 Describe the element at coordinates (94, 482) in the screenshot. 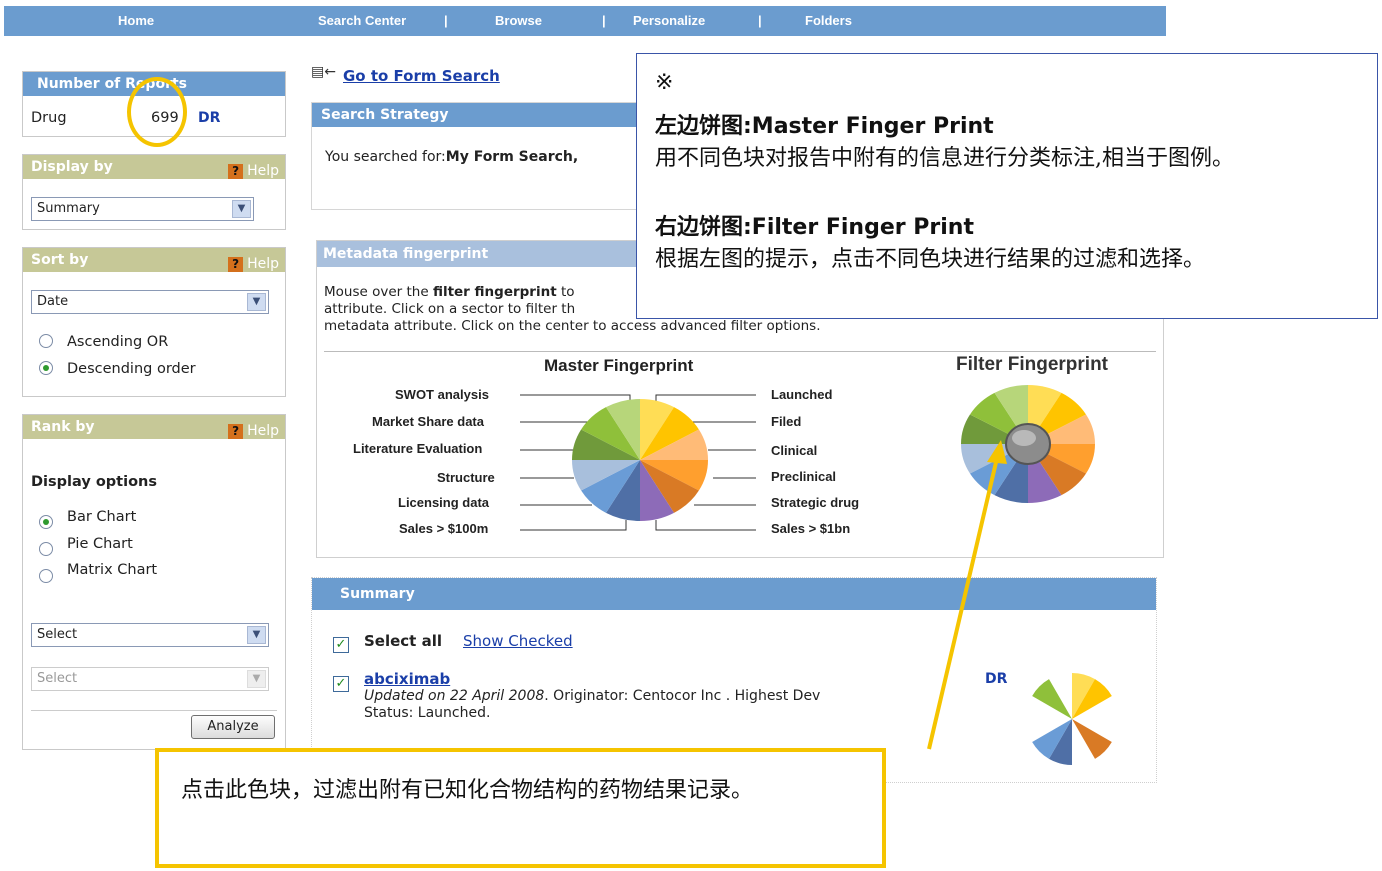

I see `display-options-title: Display options` at that location.